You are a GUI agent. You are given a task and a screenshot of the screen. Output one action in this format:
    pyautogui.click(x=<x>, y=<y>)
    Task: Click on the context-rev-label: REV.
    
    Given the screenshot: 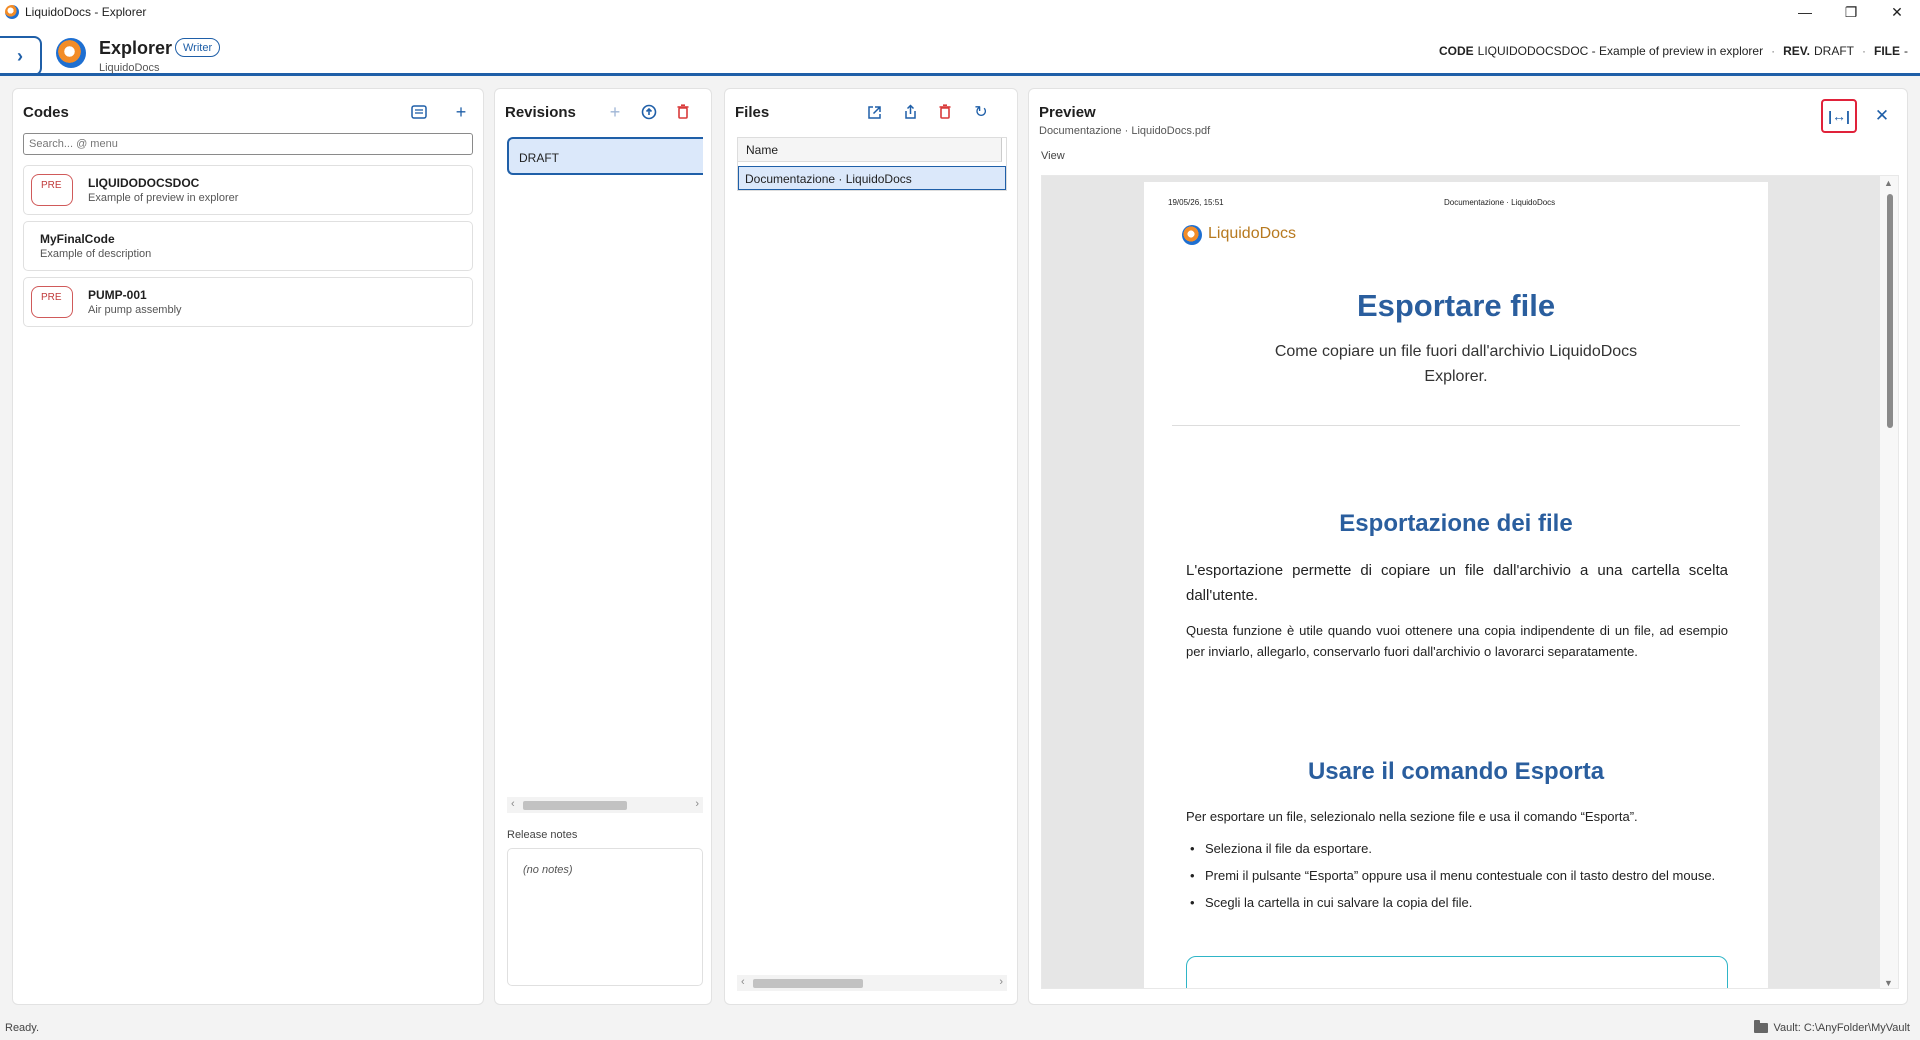 What is the action you would take?
    pyautogui.click(x=1796, y=51)
    